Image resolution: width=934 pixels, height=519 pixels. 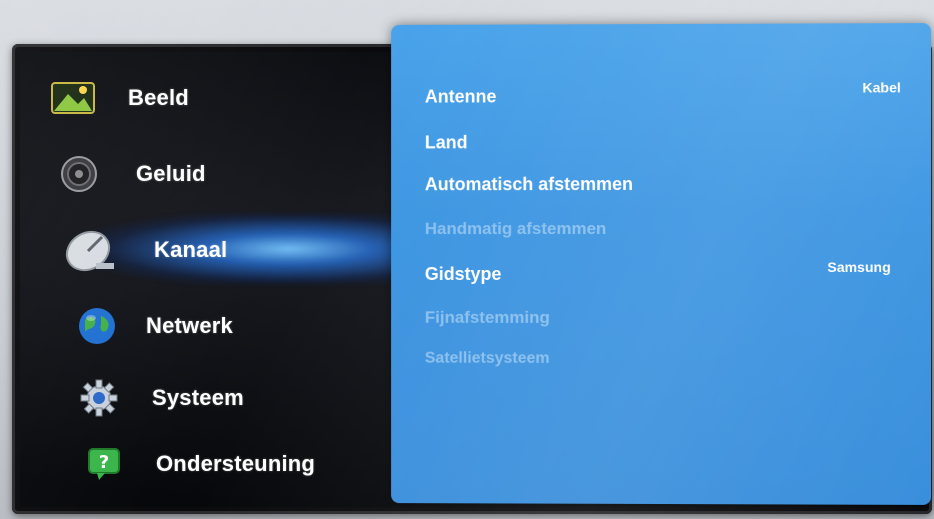 I want to click on picture-icon, so click(x=73, y=98).